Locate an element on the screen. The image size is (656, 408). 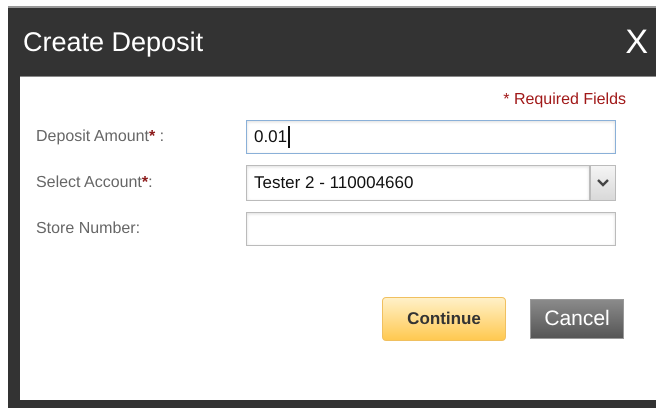
input-field is located at coordinates (431, 229).